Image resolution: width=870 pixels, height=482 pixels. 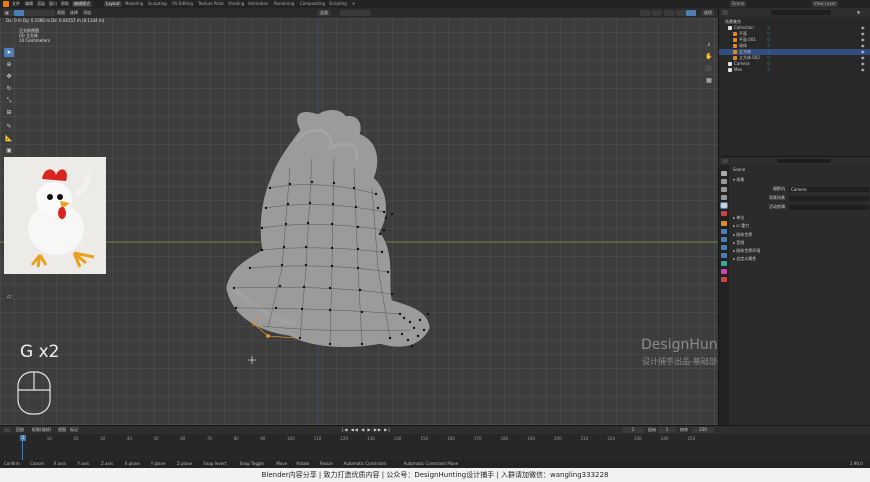 I want to click on particles-tab-icon, so click(x=724, y=239).